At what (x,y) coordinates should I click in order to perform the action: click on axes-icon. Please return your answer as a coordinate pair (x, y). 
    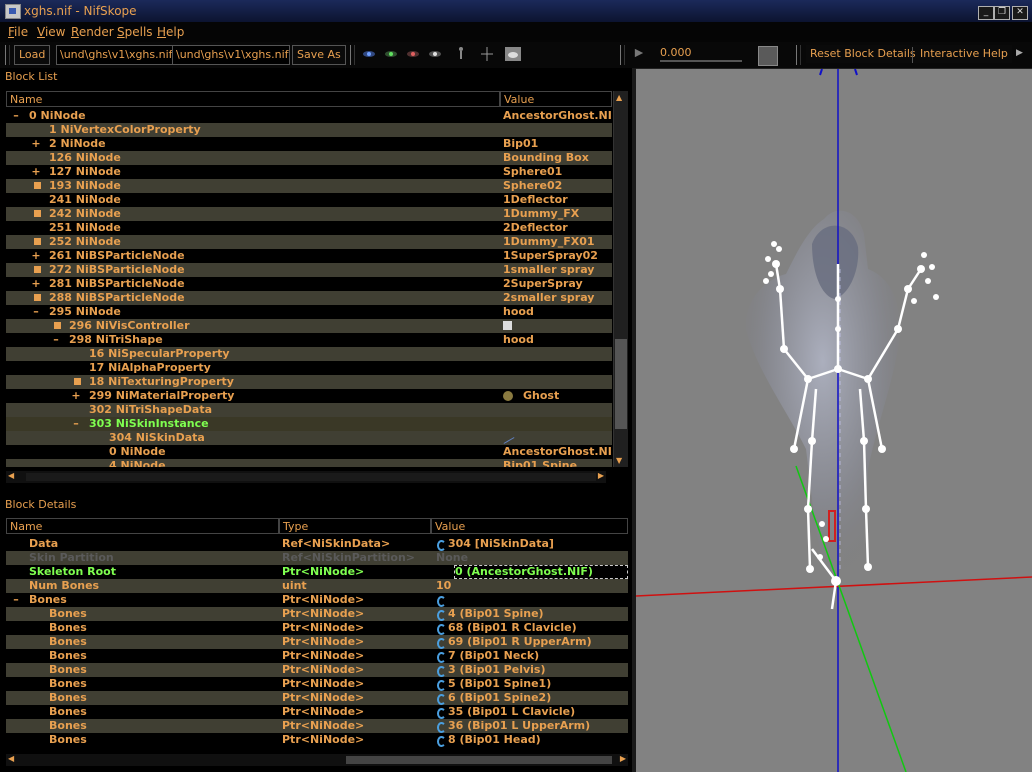
    Looking at the image, I should click on (487, 54).